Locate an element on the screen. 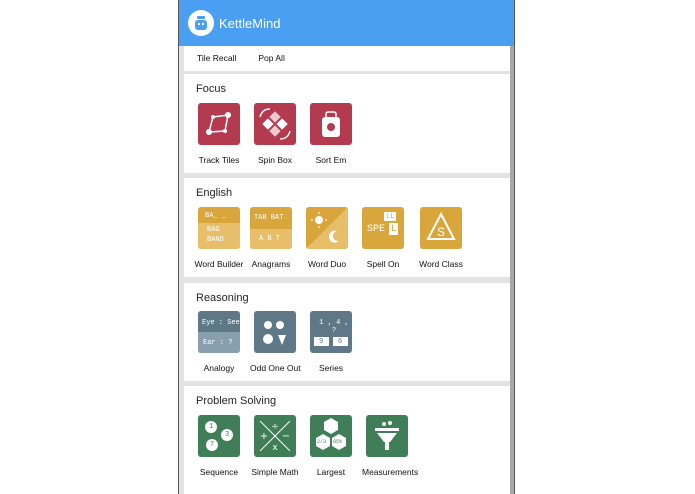  series-icon: 1 , 4 , ? 9 6 is located at coordinates (331, 332).